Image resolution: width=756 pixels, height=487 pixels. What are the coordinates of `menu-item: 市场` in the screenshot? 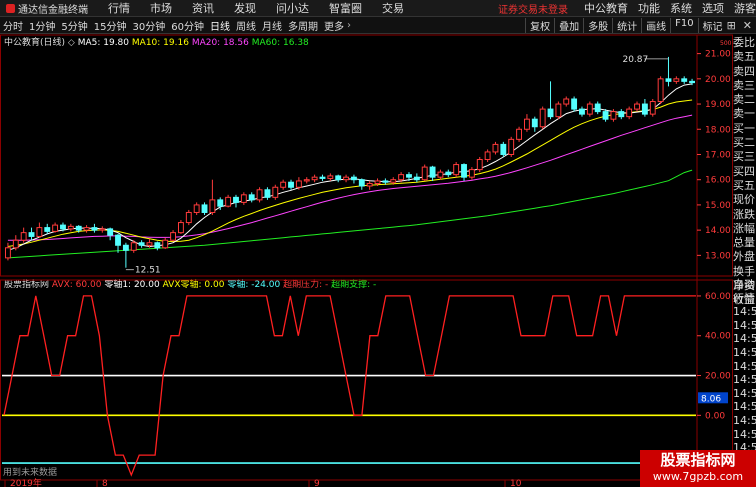 It's located at (161, 8).